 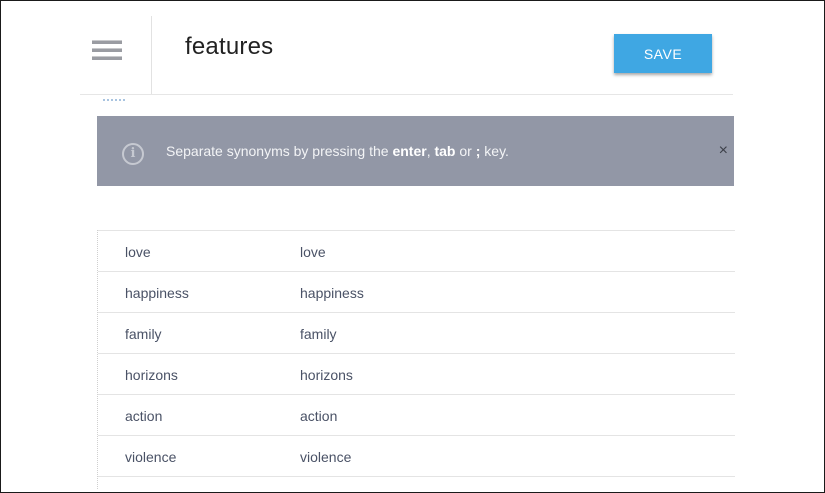 What do you see at coordinates (332, 293) in the screenshot?
I see `entry-synonym: happiness` at bounding box center [332, 293].